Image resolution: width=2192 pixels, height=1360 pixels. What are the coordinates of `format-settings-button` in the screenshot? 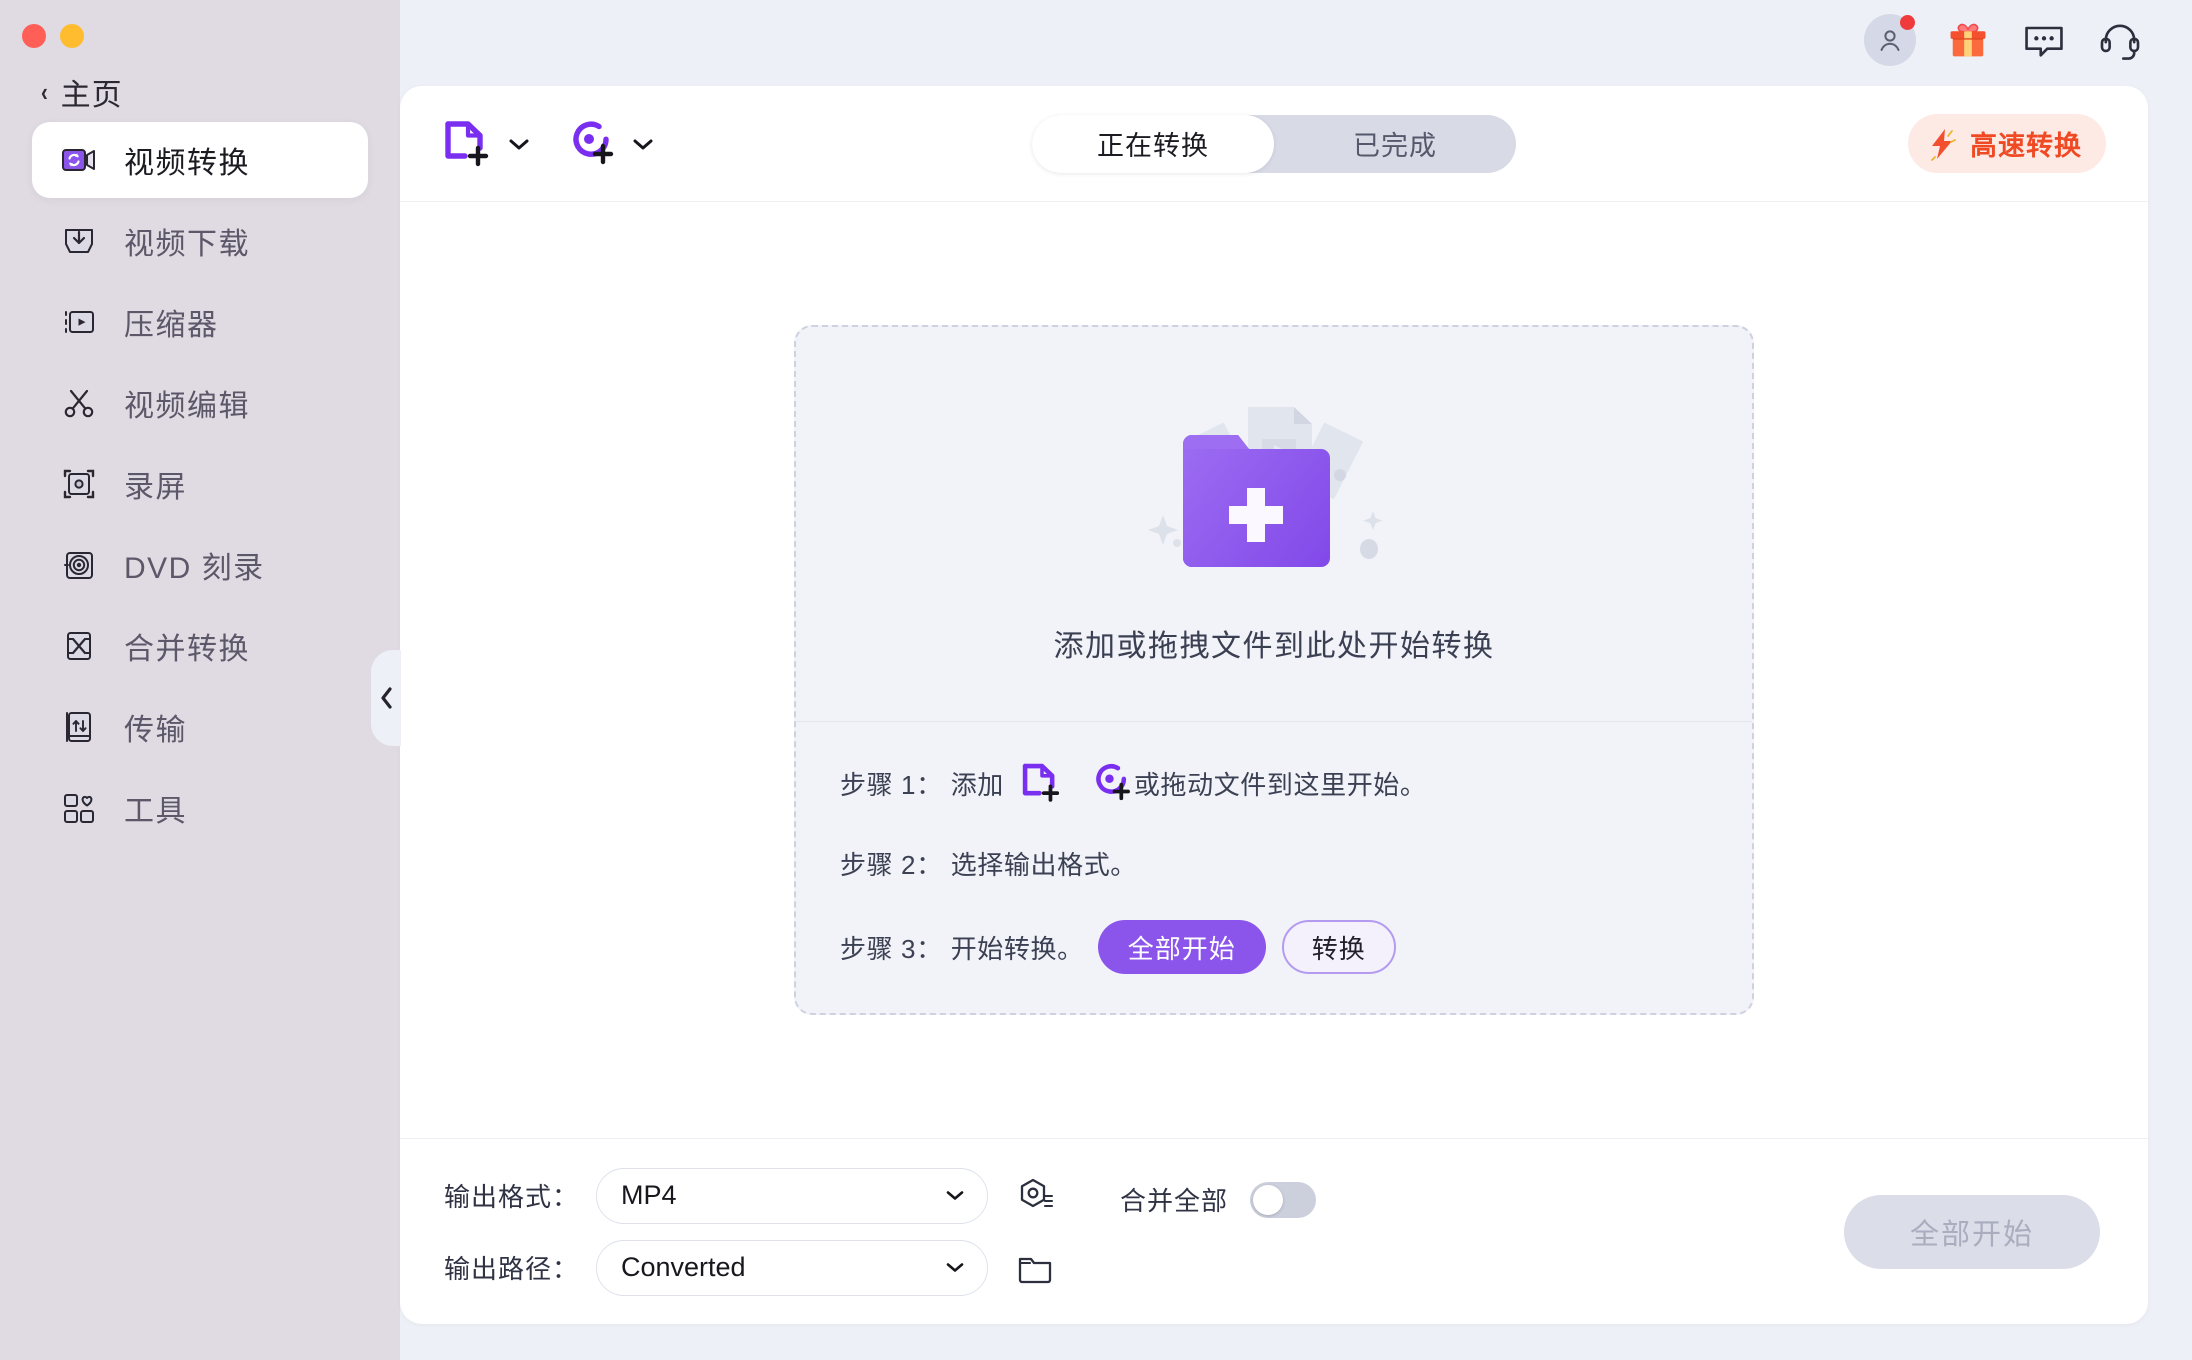 It's located at (1035, 1196).